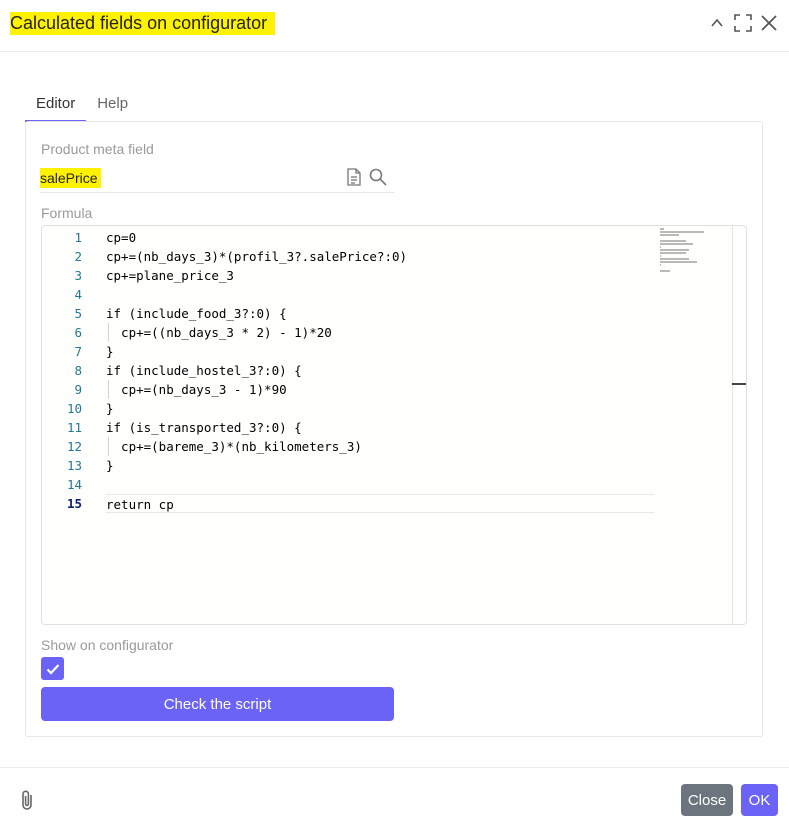 This screenshot has width=789, height=829. I want to click on meta-field-label: Product meta field, so click(97, 149).